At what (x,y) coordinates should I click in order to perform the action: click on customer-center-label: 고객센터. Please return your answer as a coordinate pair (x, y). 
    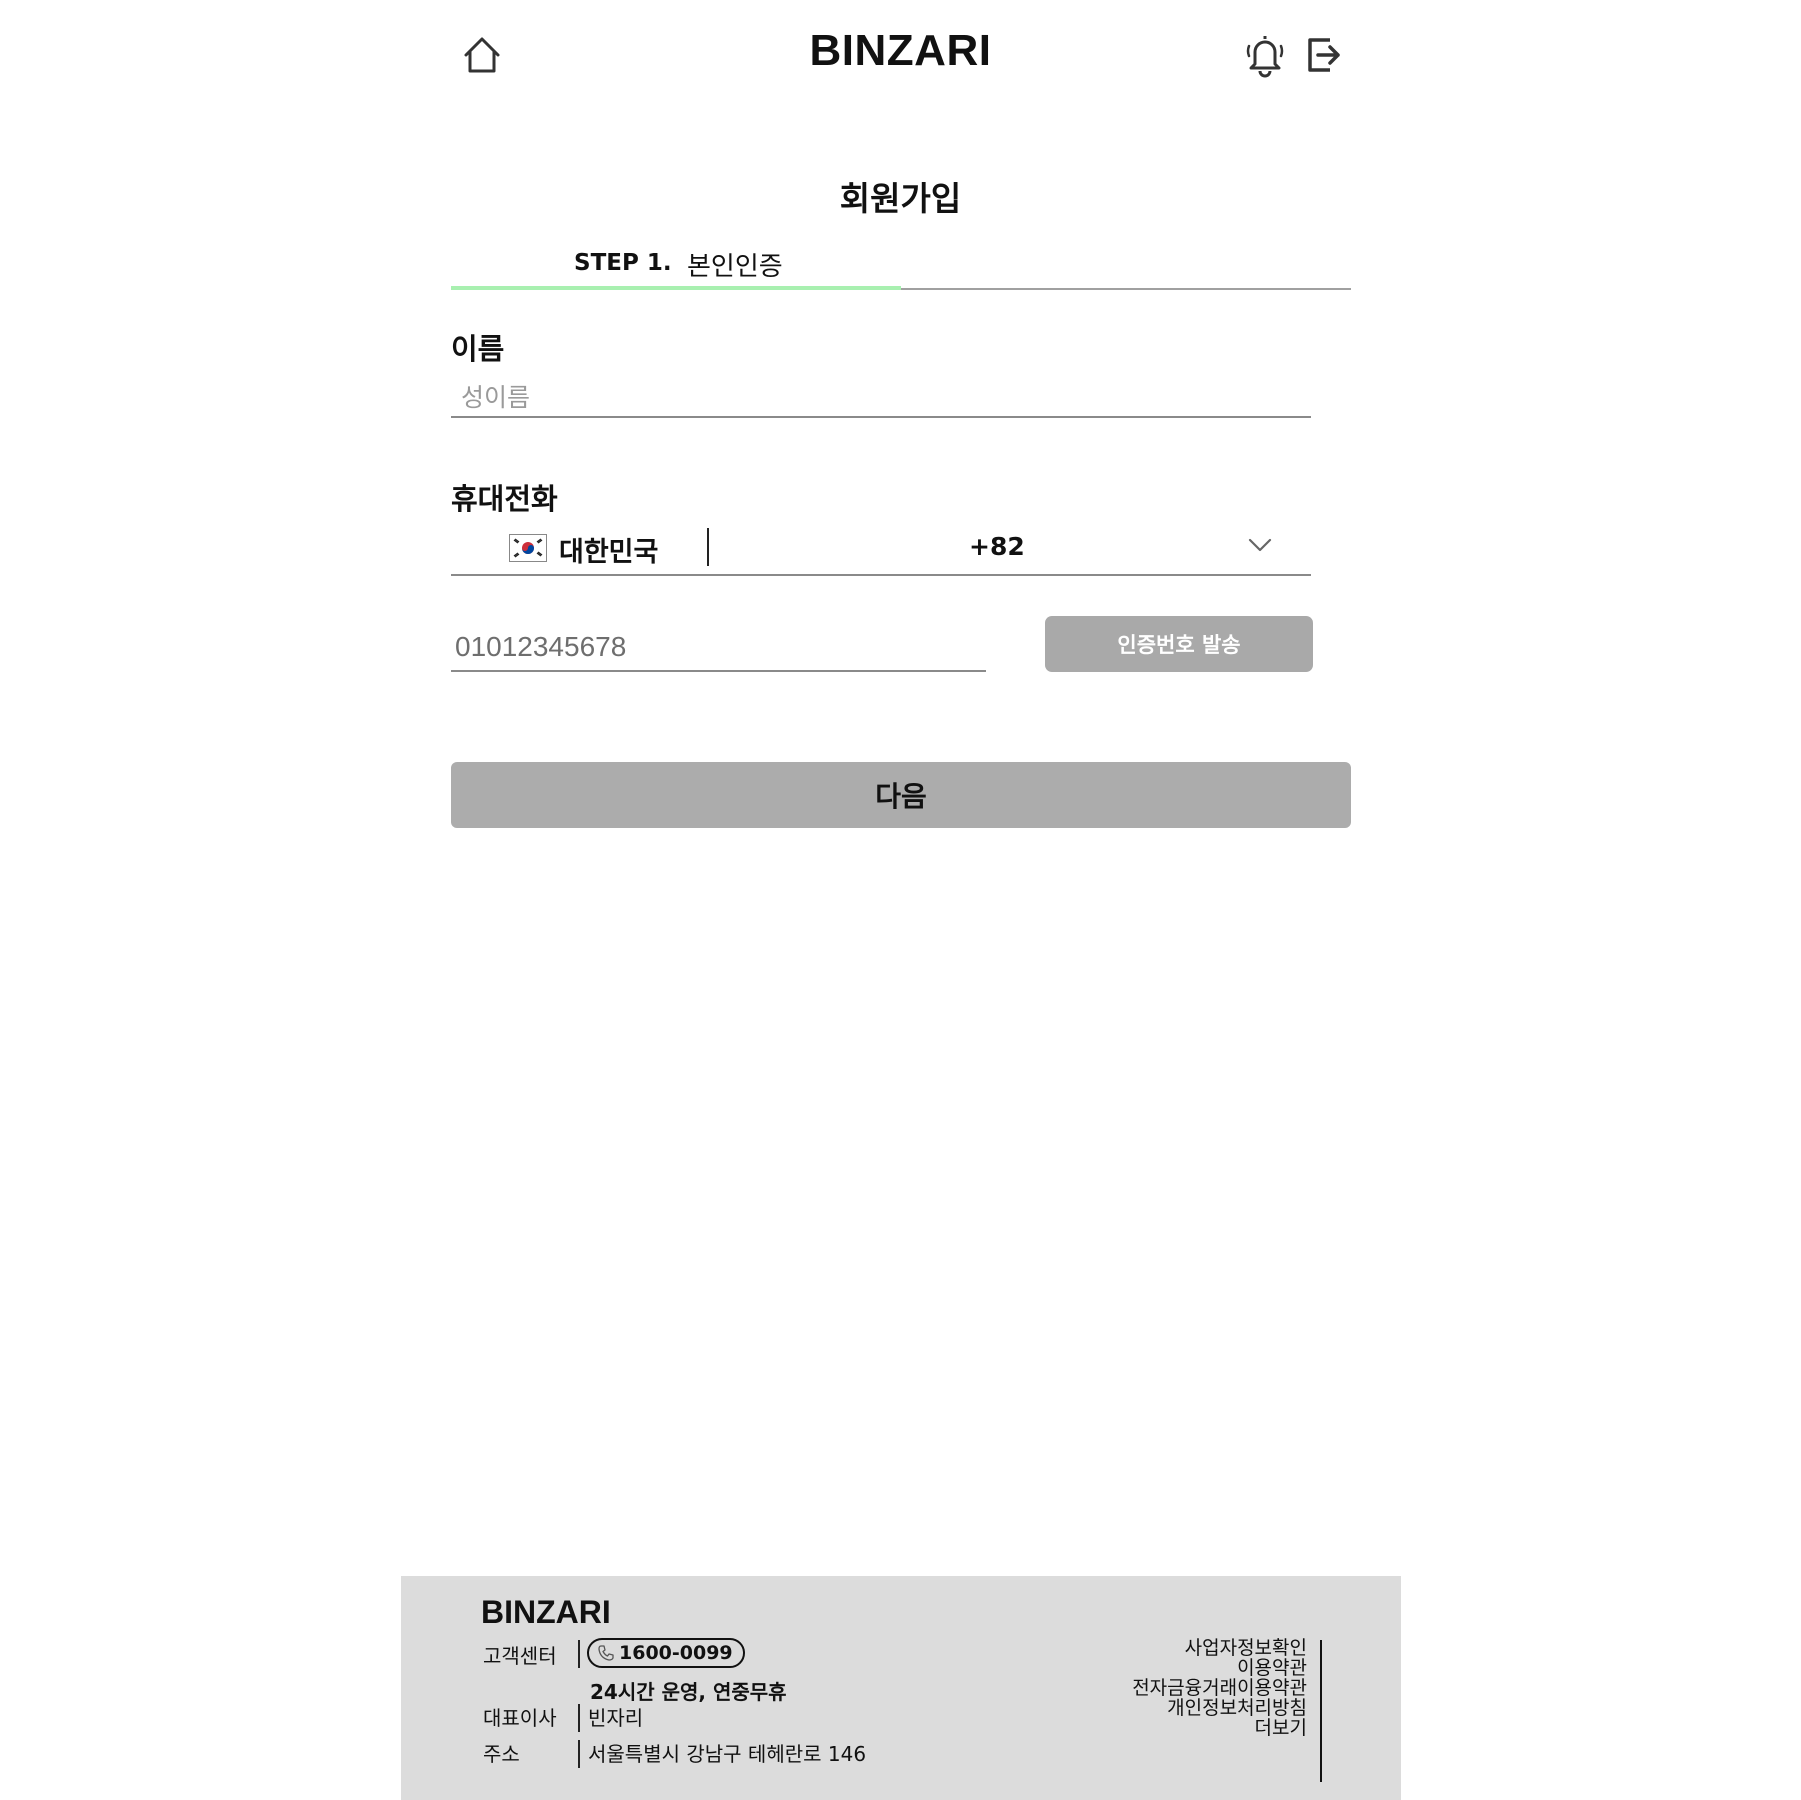
    Looking at the image, I should click on (520, 1656).